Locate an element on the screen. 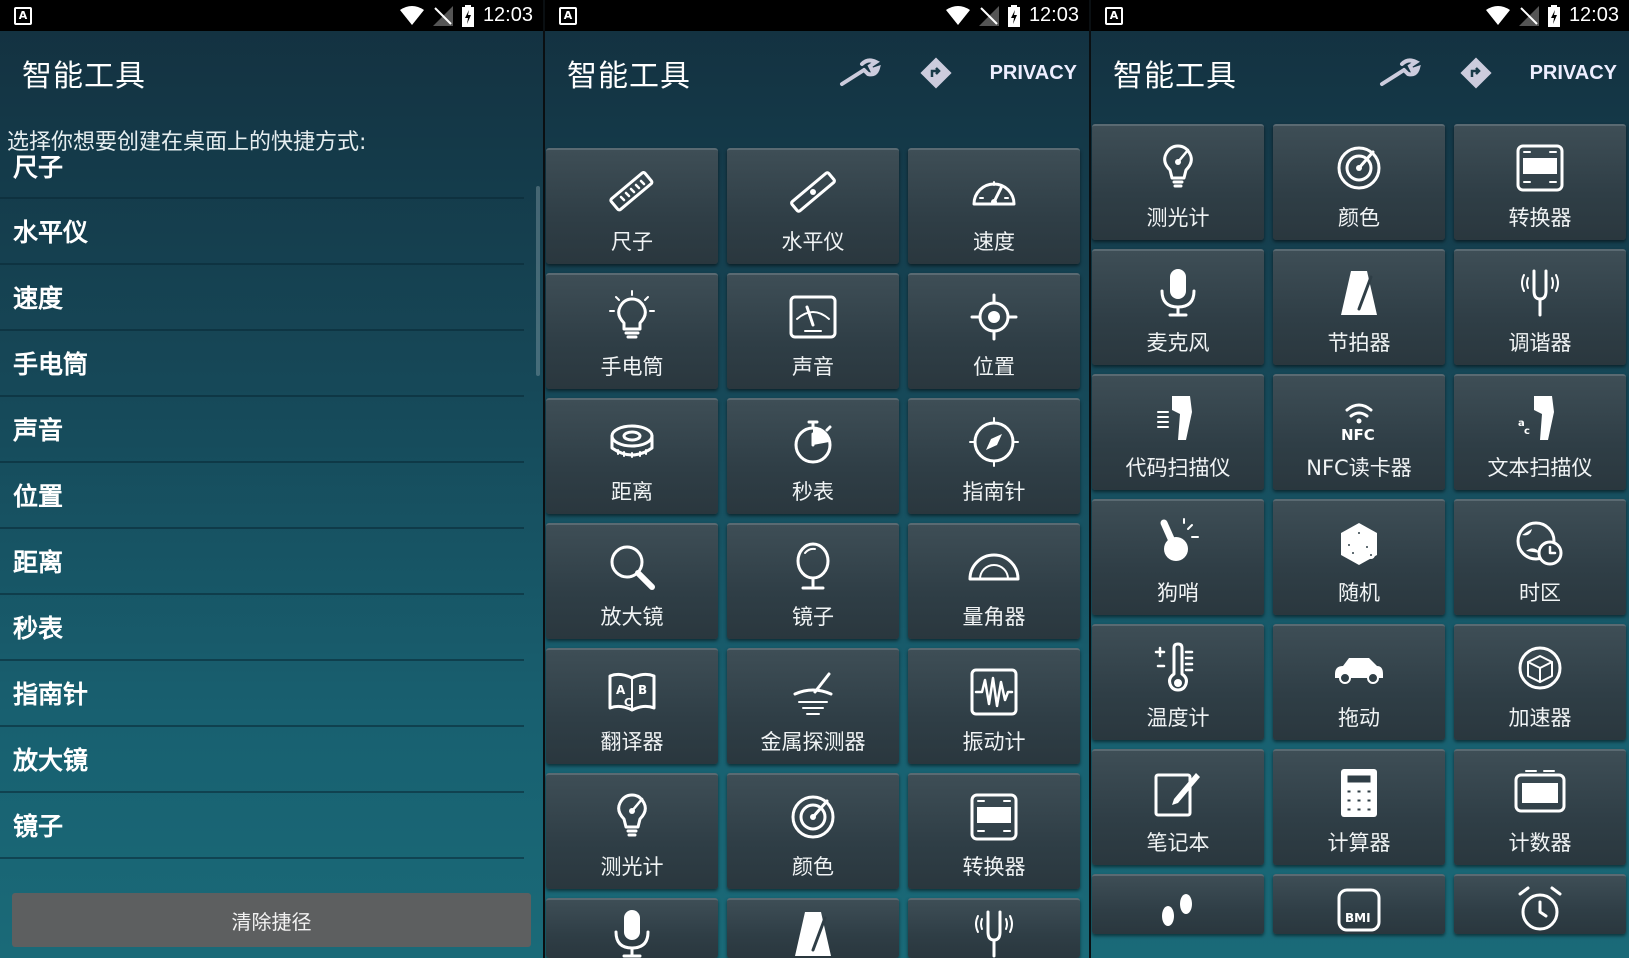 The height and width of the screenshot is (958, 1629). tool-label: 时区 is located at coordinates (1540, 593).